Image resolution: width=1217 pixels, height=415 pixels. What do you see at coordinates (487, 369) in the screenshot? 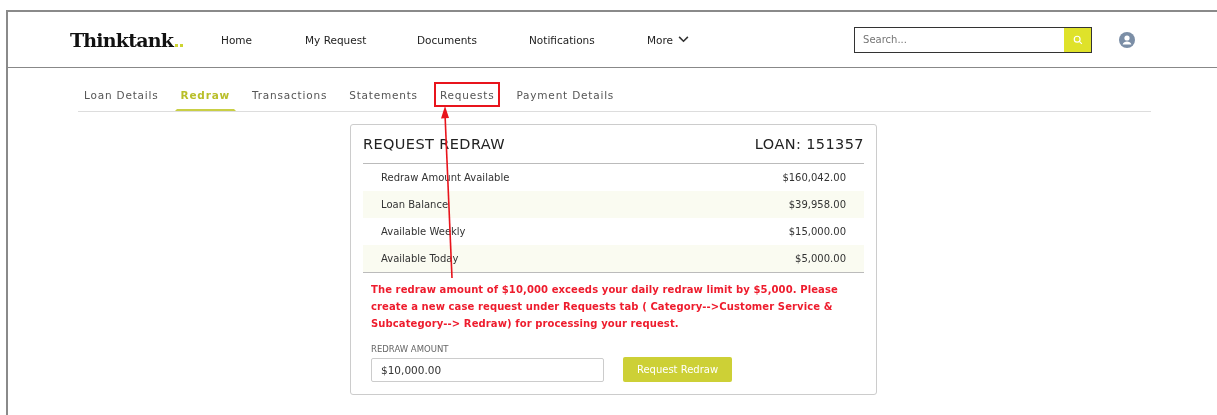
I see `amount-field: $10,000.00` at bounding box center [487, 369].